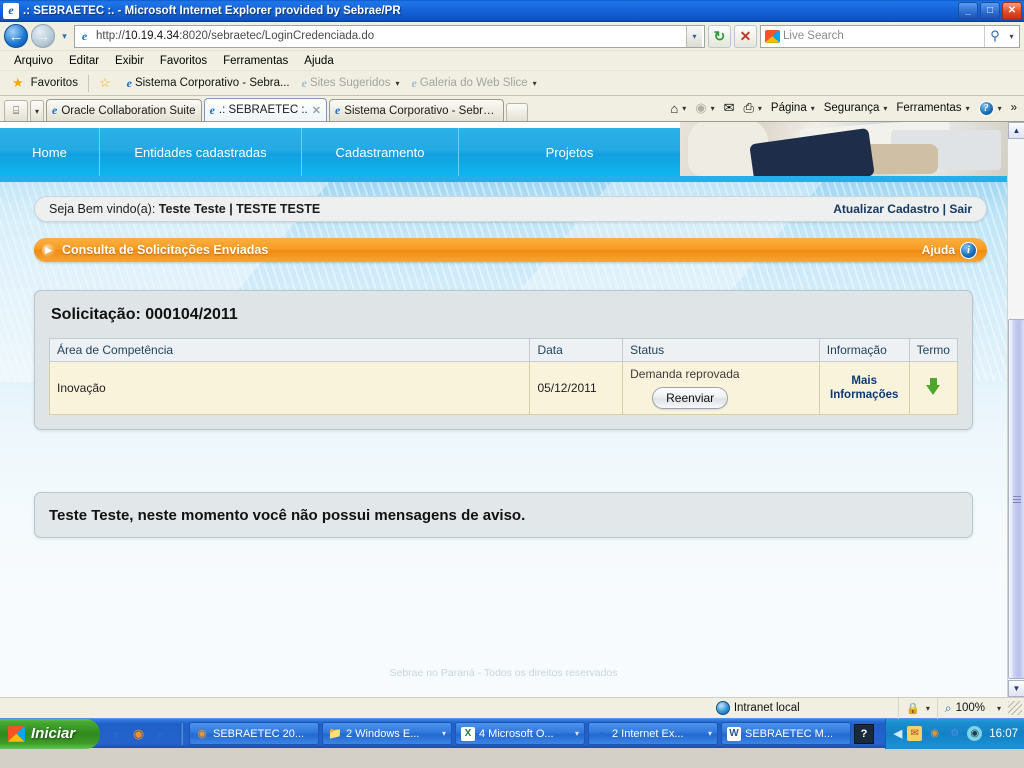 Image resolution: width=1024 pixels, height=768 pixels. What do you see at coordinates (84, 61) in the screenshot?
I see `menu-item-editar: Editar` at bounding box center [84, 61].